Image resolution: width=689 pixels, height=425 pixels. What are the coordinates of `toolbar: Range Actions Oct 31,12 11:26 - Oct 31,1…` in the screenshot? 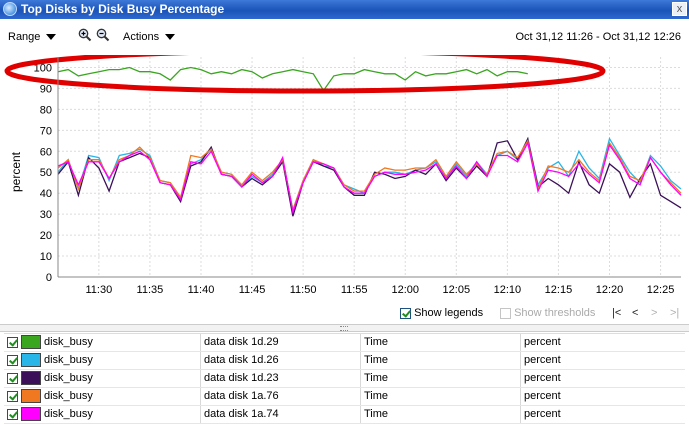 It's located at (344, 37).